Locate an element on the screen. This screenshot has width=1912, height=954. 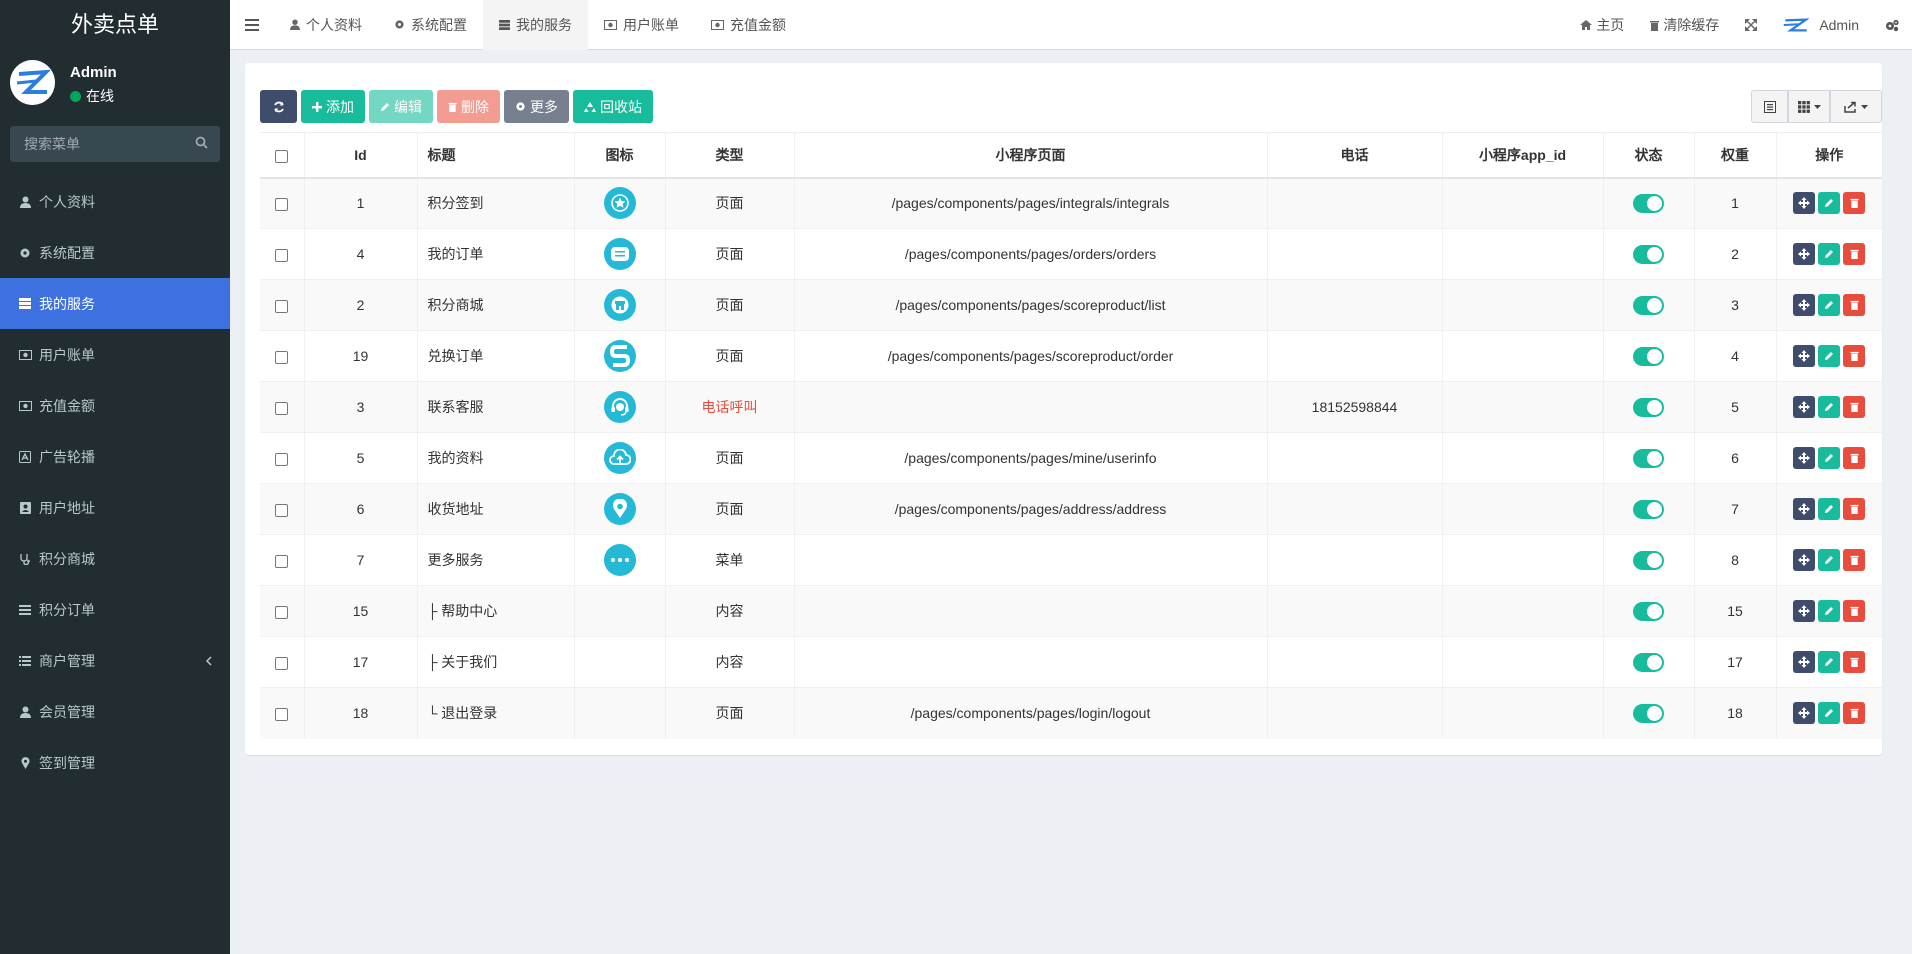
recycle-bin-button: 回收站 is located at coordinates (613, 106).